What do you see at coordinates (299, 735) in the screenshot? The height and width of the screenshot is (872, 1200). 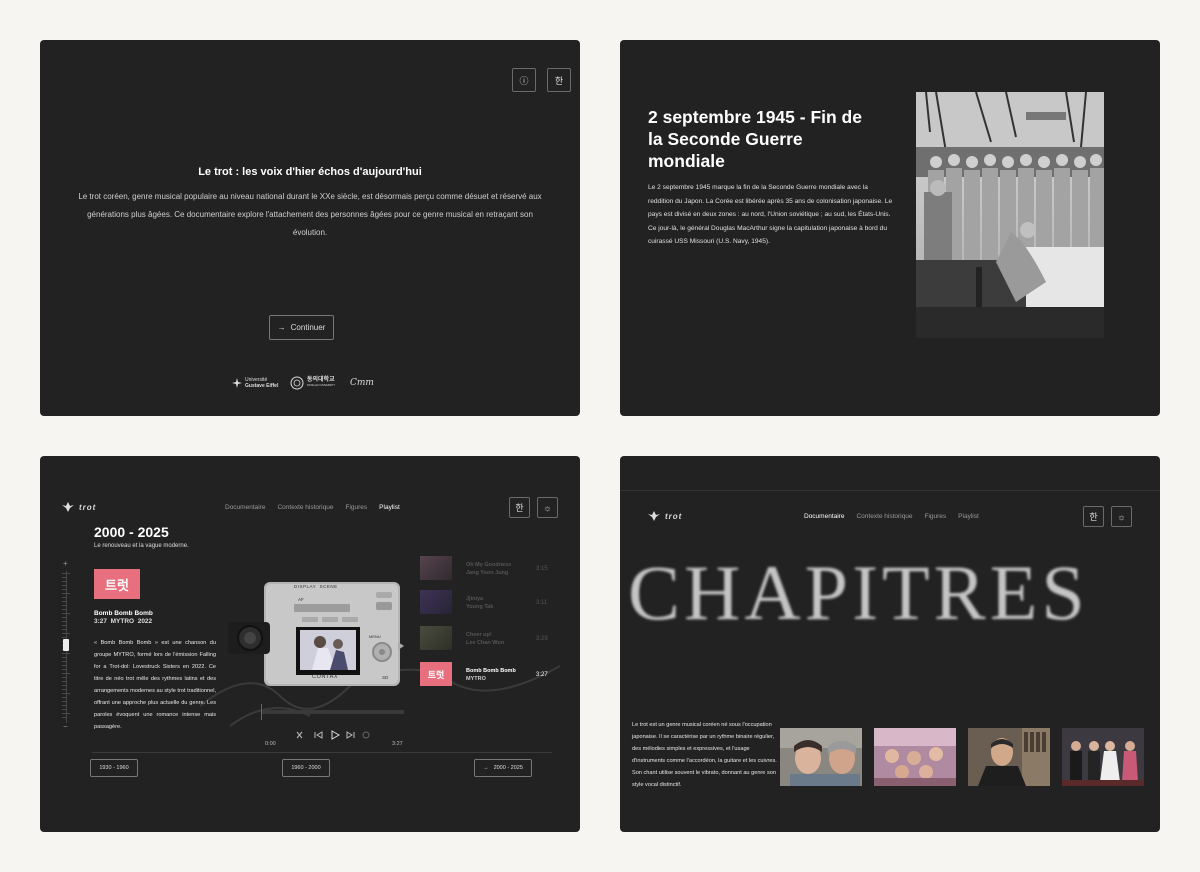 I see `shuffle-icon` at bounding box center [299, 735].